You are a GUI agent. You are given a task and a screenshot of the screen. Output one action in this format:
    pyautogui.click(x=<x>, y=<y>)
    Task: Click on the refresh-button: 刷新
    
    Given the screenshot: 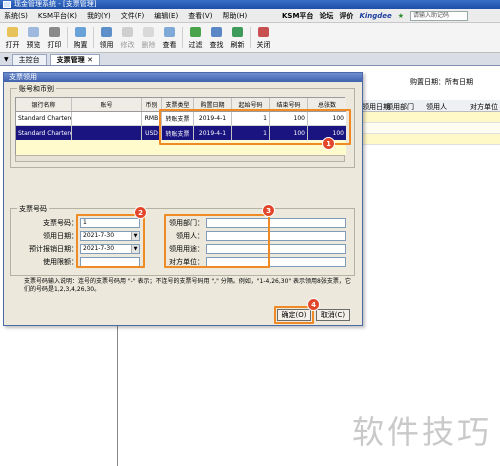 What is the action you would take?
    pyautogui.click(x=237, y=38)
    